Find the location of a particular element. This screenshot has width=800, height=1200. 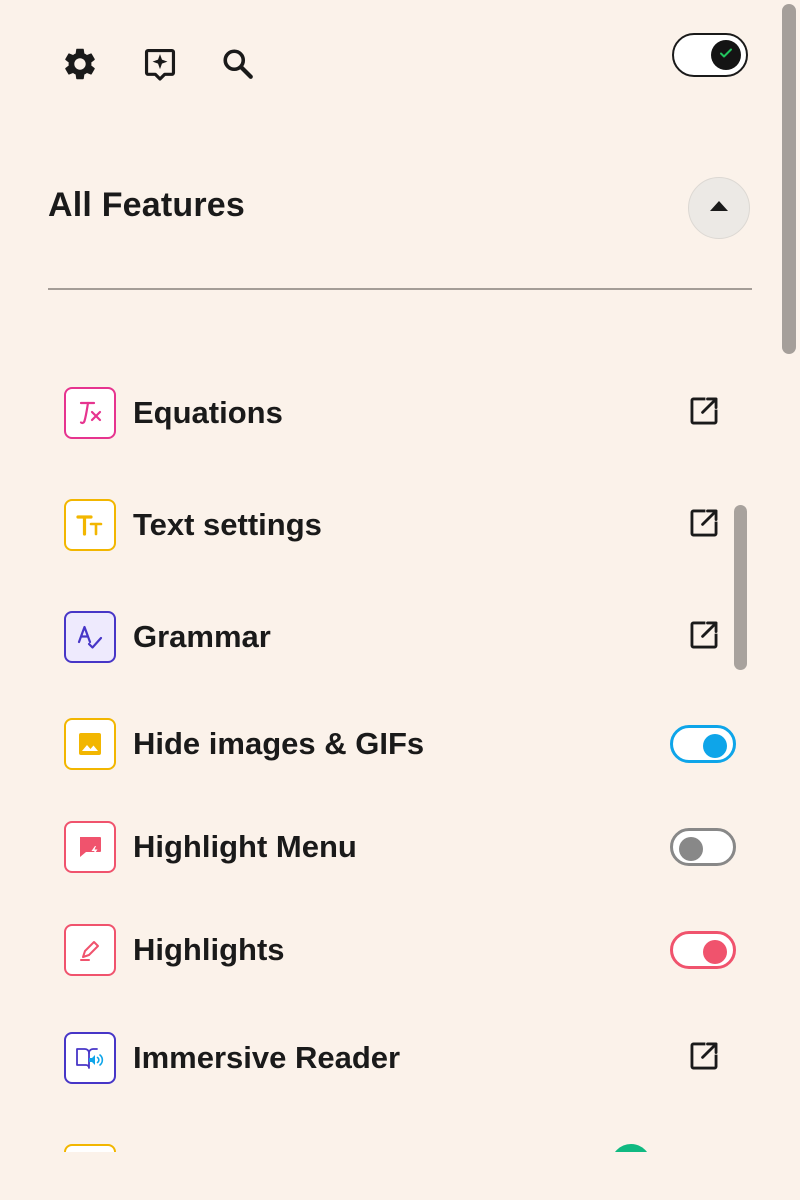

ai-assist-button is located at coordinates (160, 64).